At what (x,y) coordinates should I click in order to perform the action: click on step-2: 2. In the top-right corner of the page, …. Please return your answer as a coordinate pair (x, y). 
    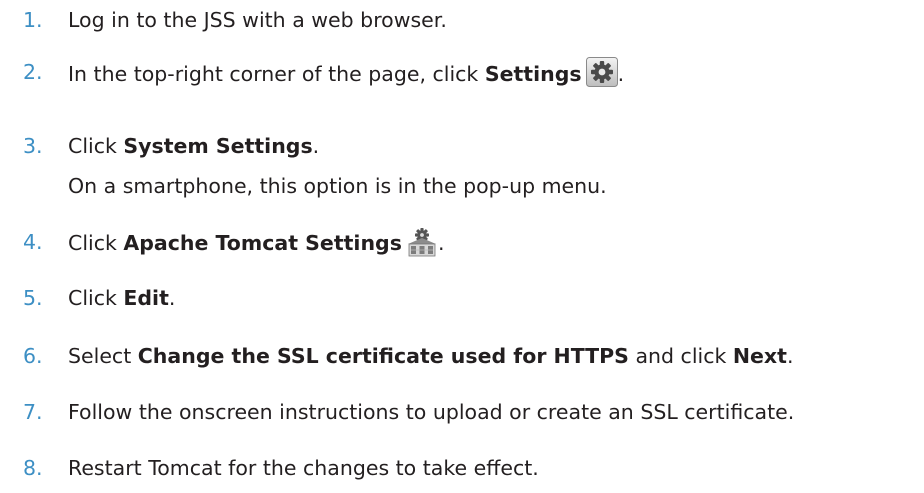
    Looking at the image, I should click on (462, 72).